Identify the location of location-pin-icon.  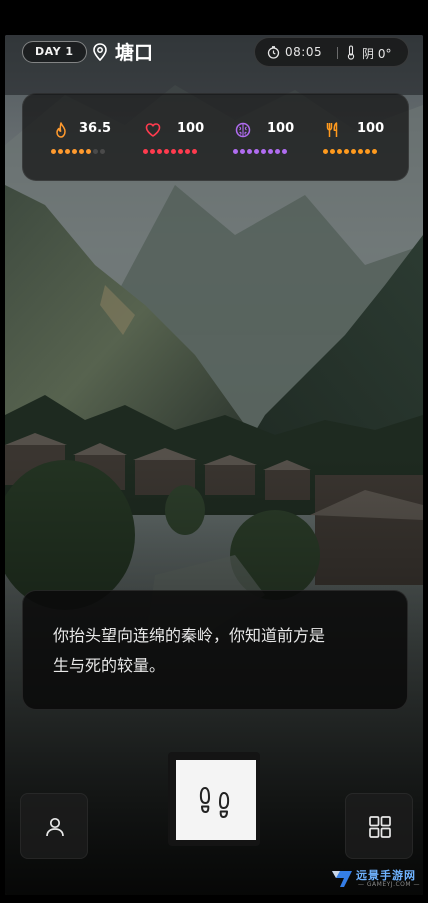
(100, 52).